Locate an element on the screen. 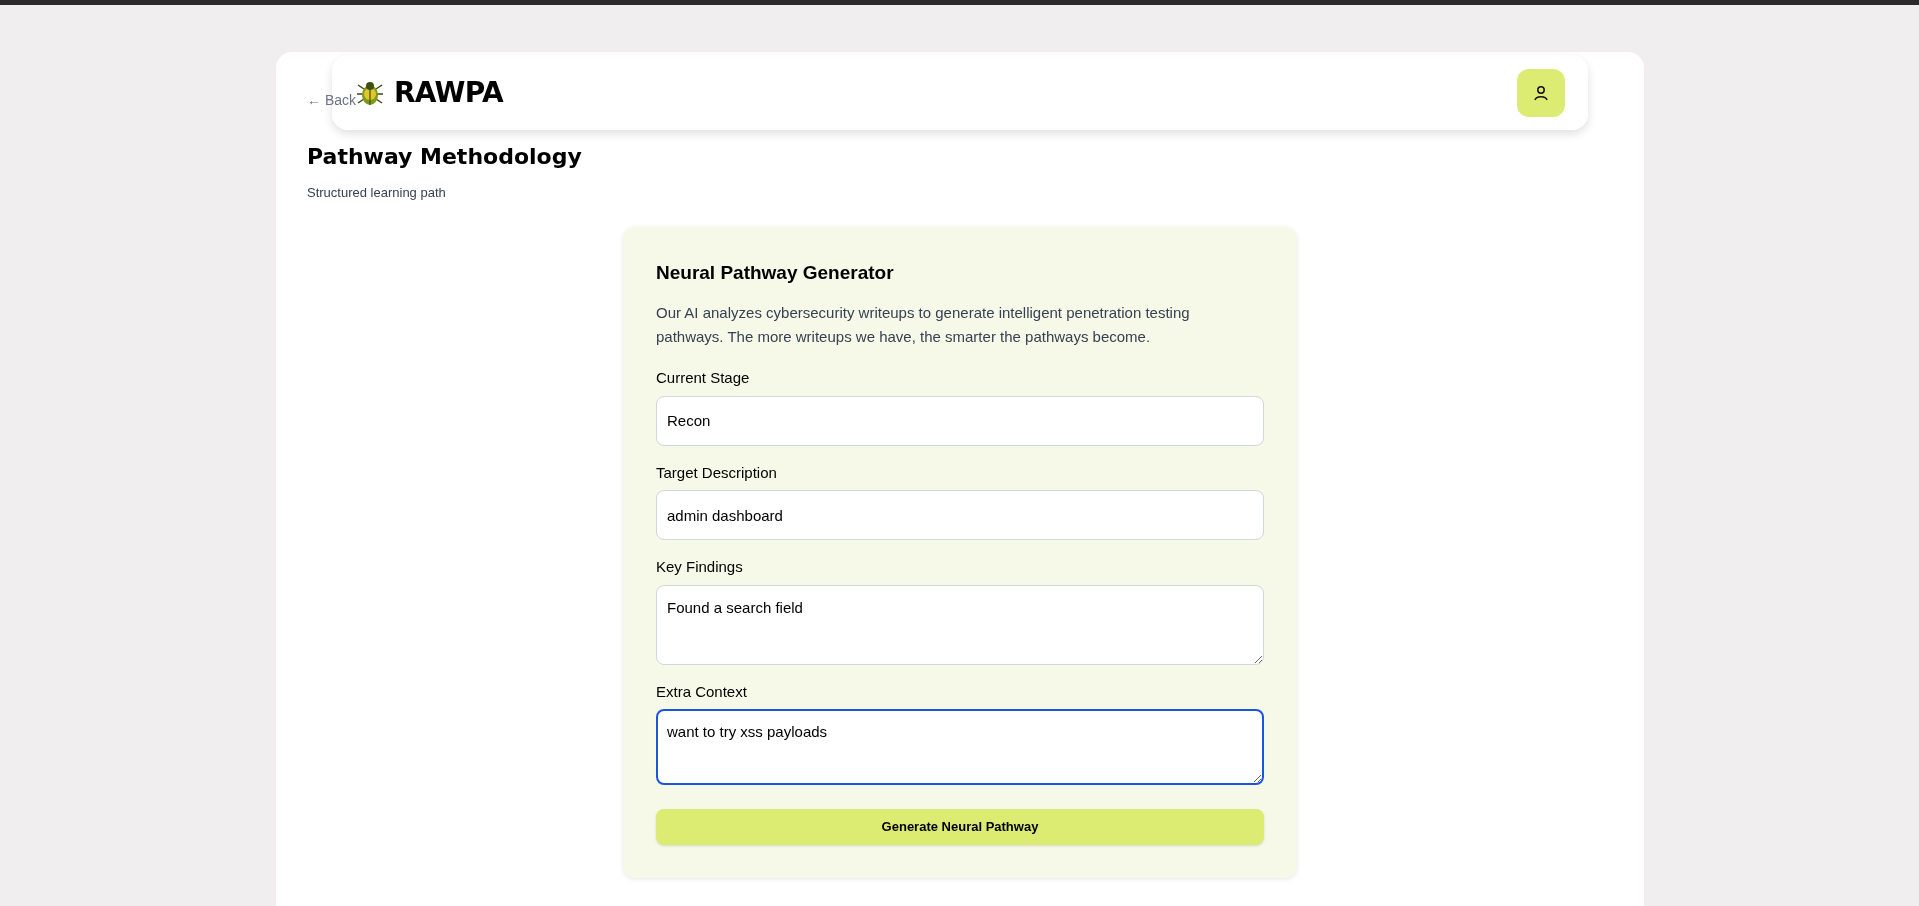 The height and width of the screenshot is (906, 1919). input-field: Recon is located at coordinates (960, 420).